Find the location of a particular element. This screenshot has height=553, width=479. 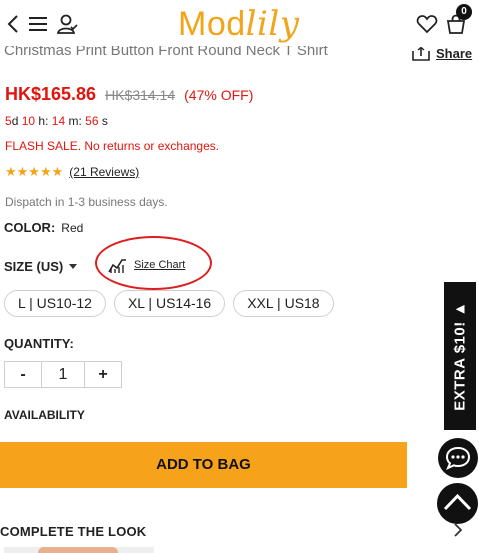

account-icon is located at coordinates (67, 24).